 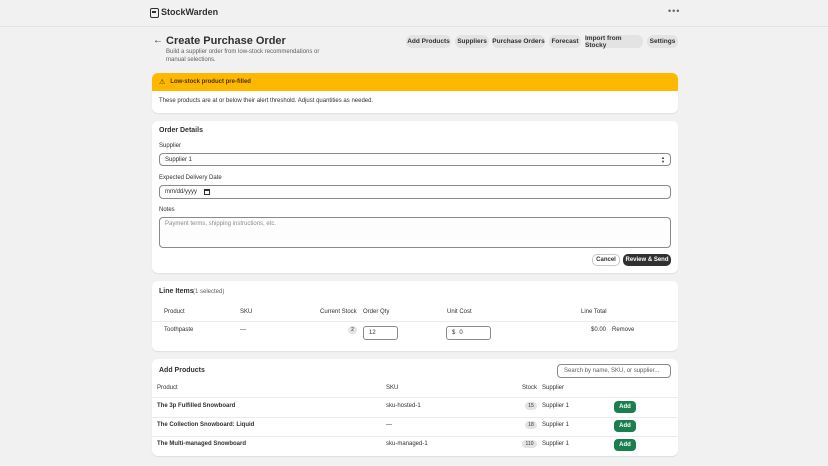 What do you see at coordinates (158, 40) in the screenshot?
I see `arrow-left-icon: ←` at bounding box center [158, 40].